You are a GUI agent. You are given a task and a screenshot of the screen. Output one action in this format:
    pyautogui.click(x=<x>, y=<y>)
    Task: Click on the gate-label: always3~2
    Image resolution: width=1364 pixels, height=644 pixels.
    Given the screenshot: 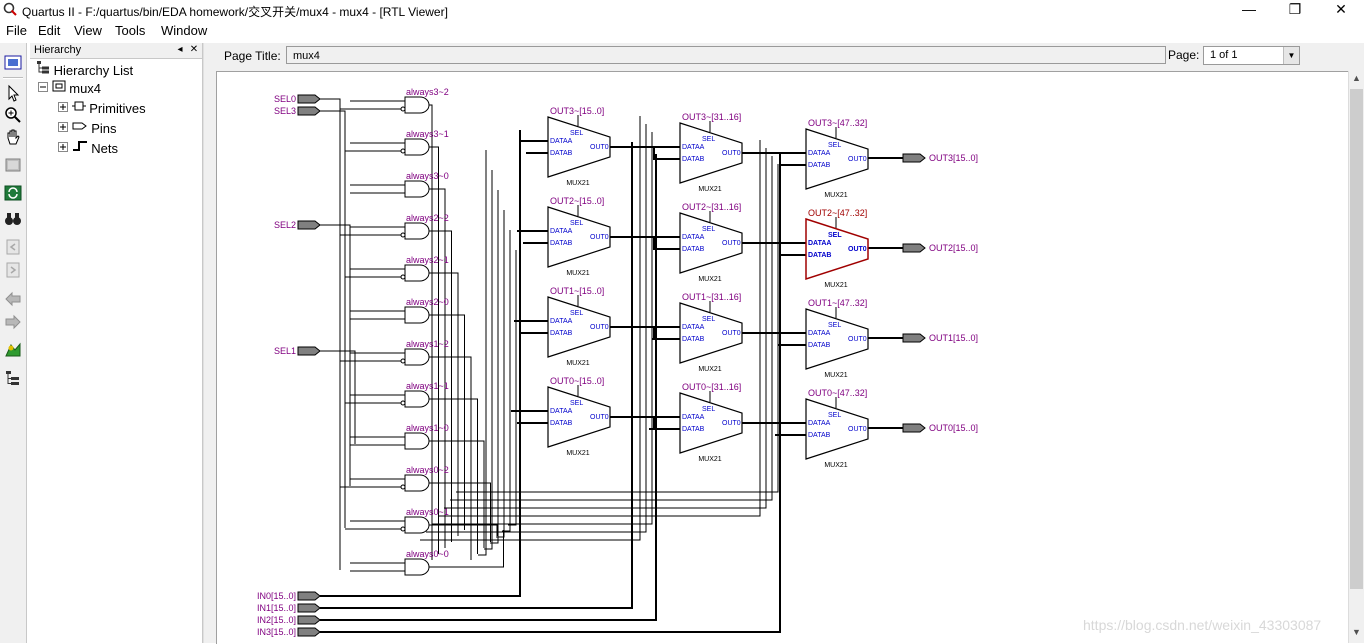 What is the action you would take?
    pyautogui.click(x=427, y=92)
    